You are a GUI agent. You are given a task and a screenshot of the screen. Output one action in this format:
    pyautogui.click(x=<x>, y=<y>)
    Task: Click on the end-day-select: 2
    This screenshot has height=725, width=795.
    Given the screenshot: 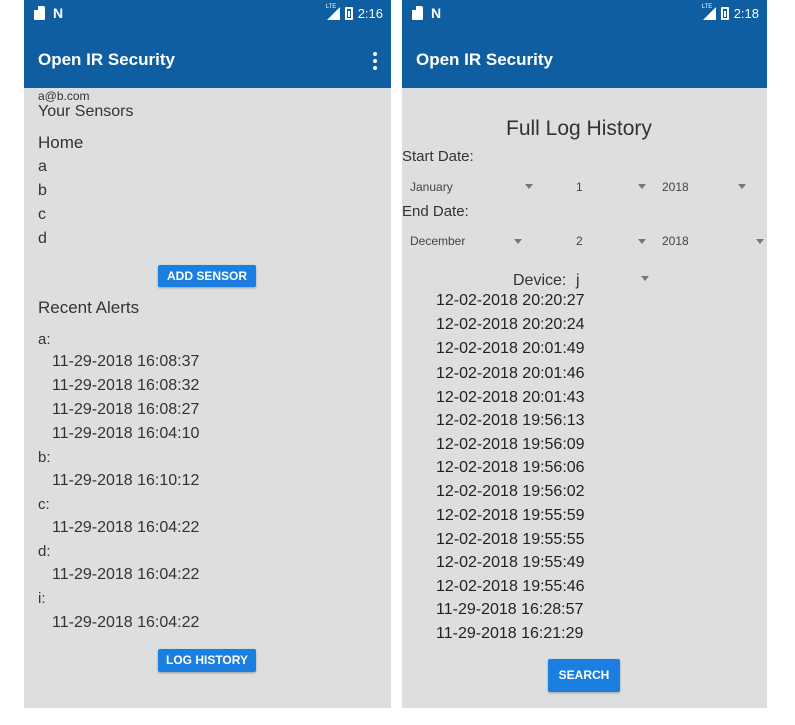 What is the action you would take?
    pyautogui.click(x=579, y=241)
    